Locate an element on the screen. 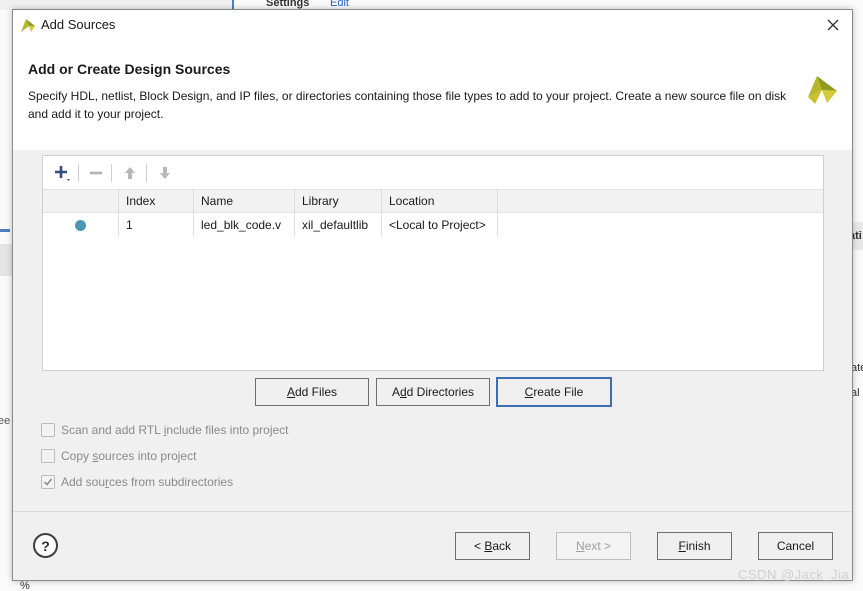 The width and height of the screenshot is (863, 591). add-subdirectories-option: Add sources from subdirectories is located at coordinates (137, 482).